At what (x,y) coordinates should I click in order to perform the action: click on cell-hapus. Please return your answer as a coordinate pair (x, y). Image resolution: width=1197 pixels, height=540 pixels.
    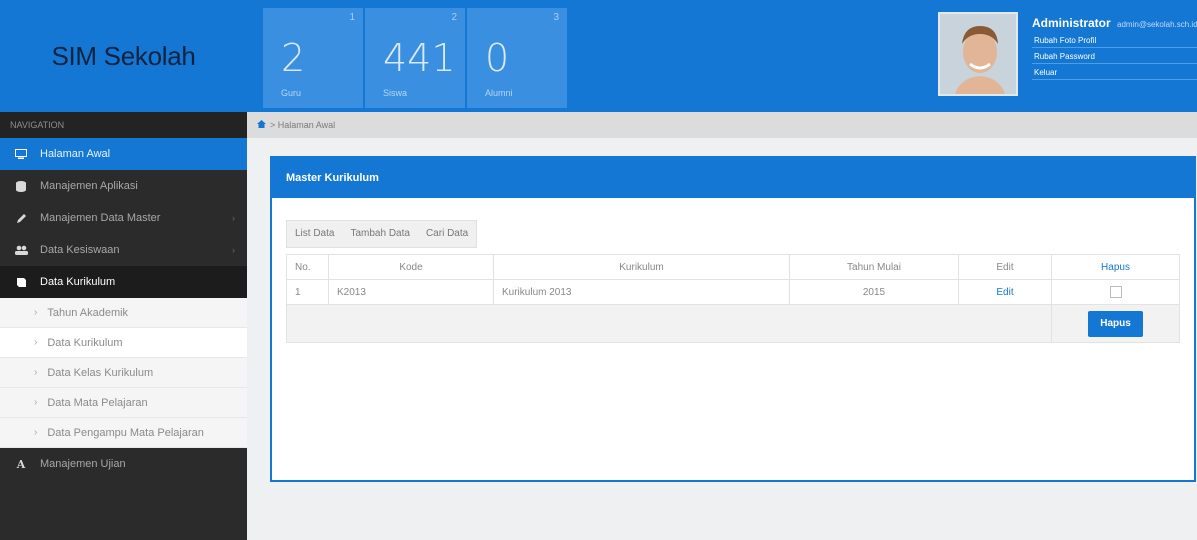
    Looking at the image, I should click on (1115, 292).